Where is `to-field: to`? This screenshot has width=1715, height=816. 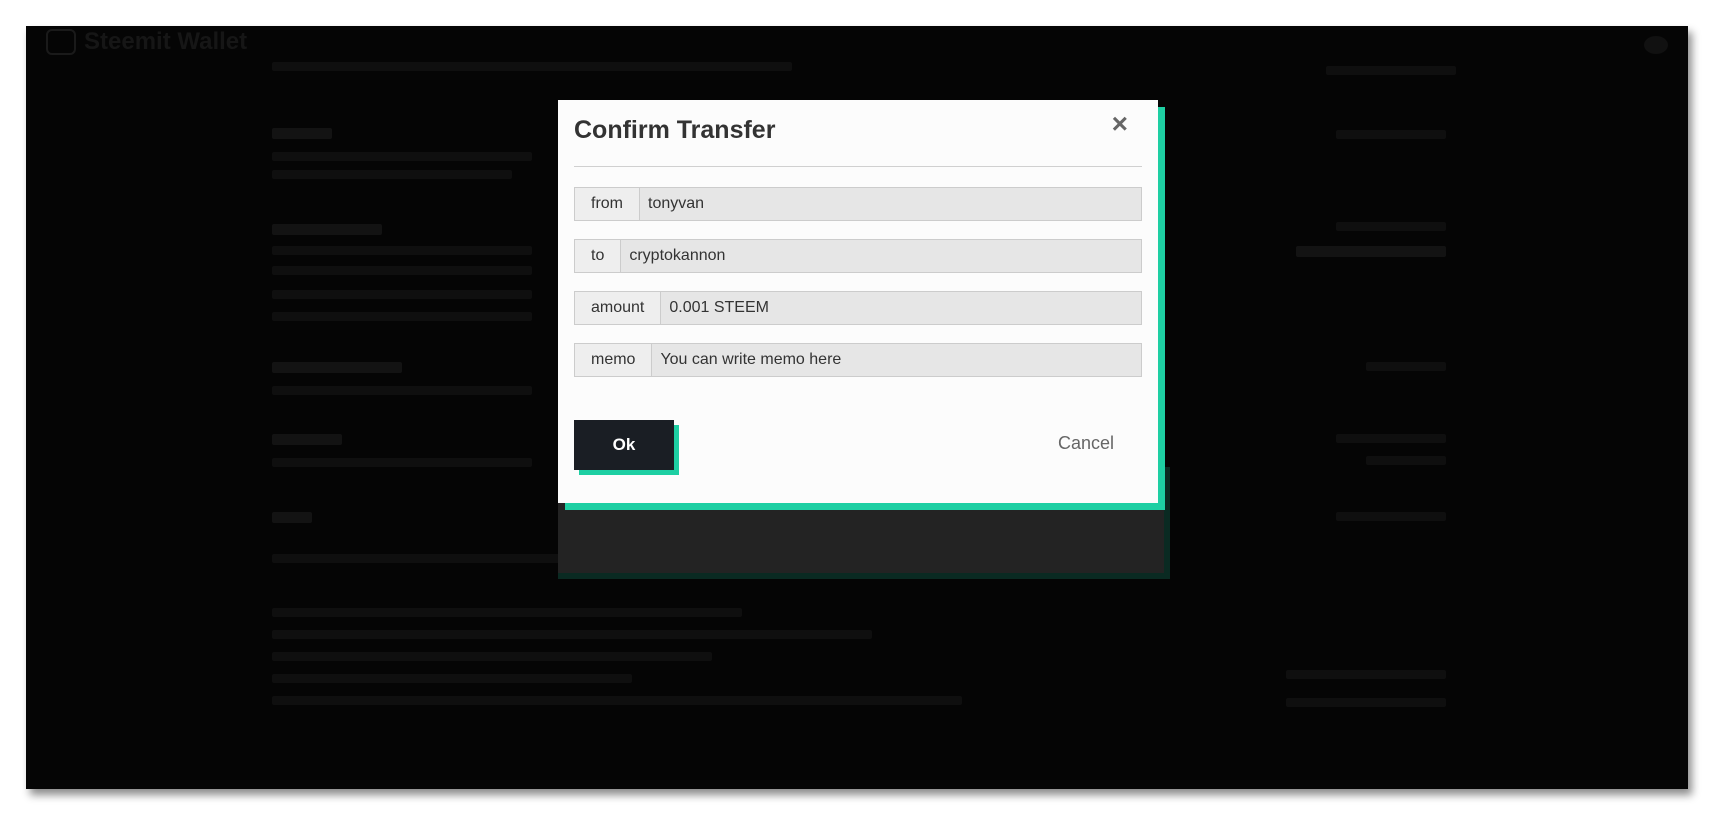 to-field: to is located at coordinates (858, 256).